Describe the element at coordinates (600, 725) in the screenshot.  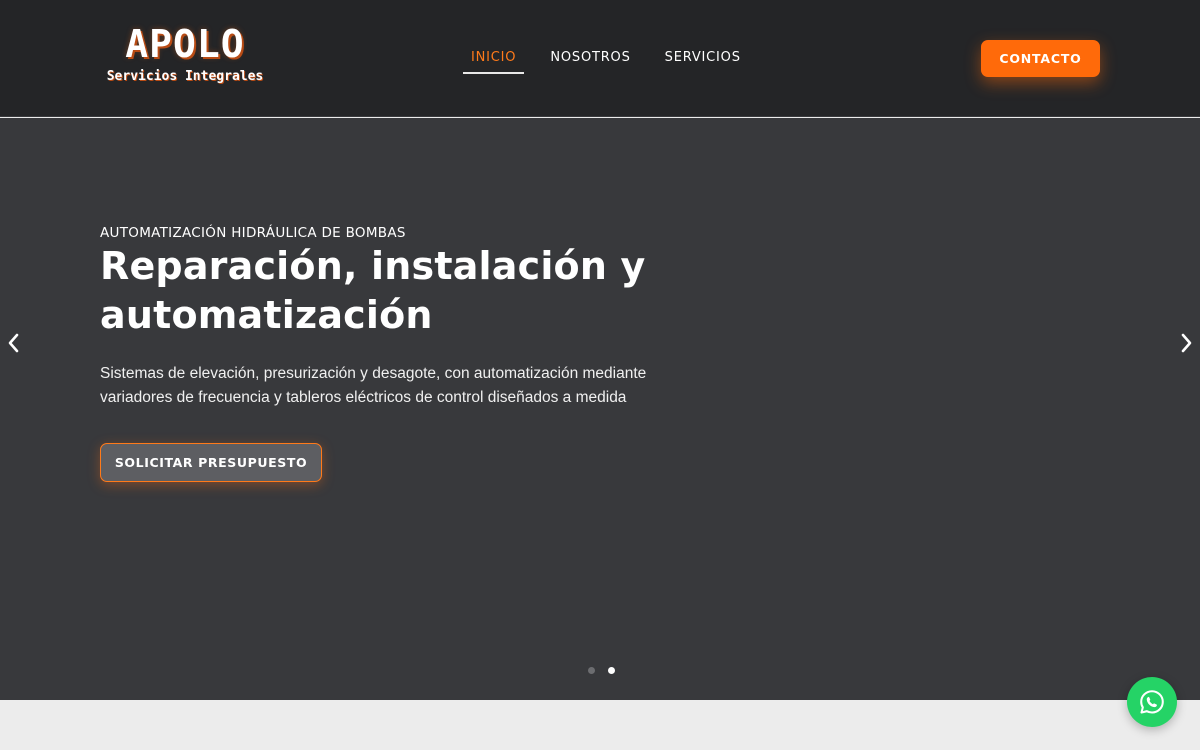
I see `next-section` at that location.